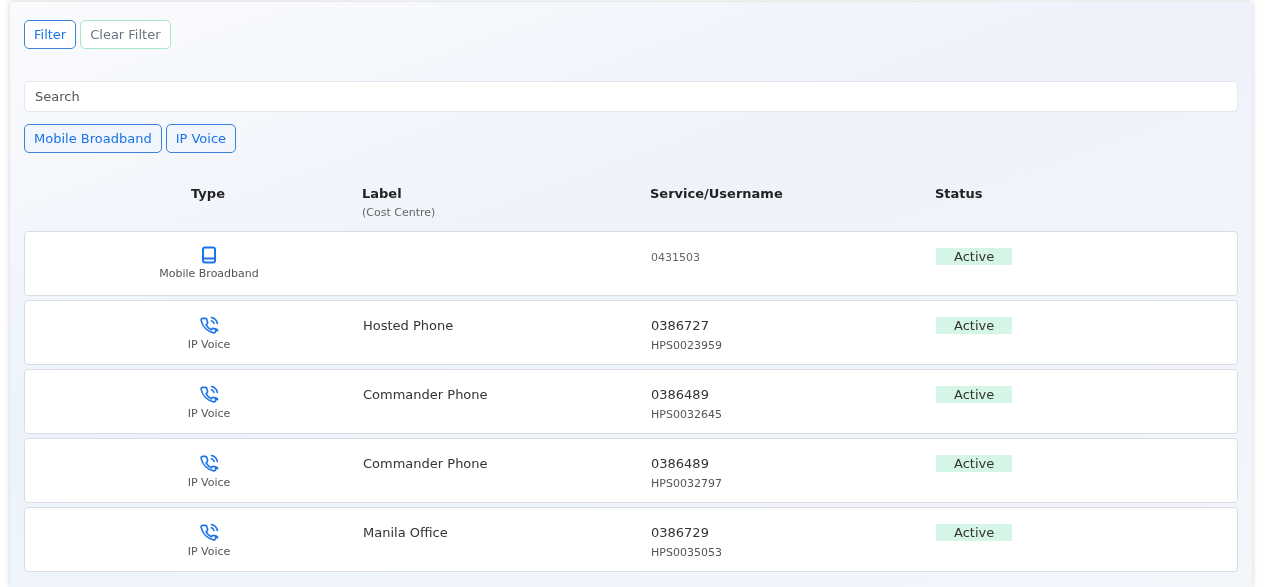 This screenshot has height=587, width=1268. Describe the element at coordinates (631, 263) in the screenshot. I see `service-row: Mobile Broadband 0431503 Active` at that location.